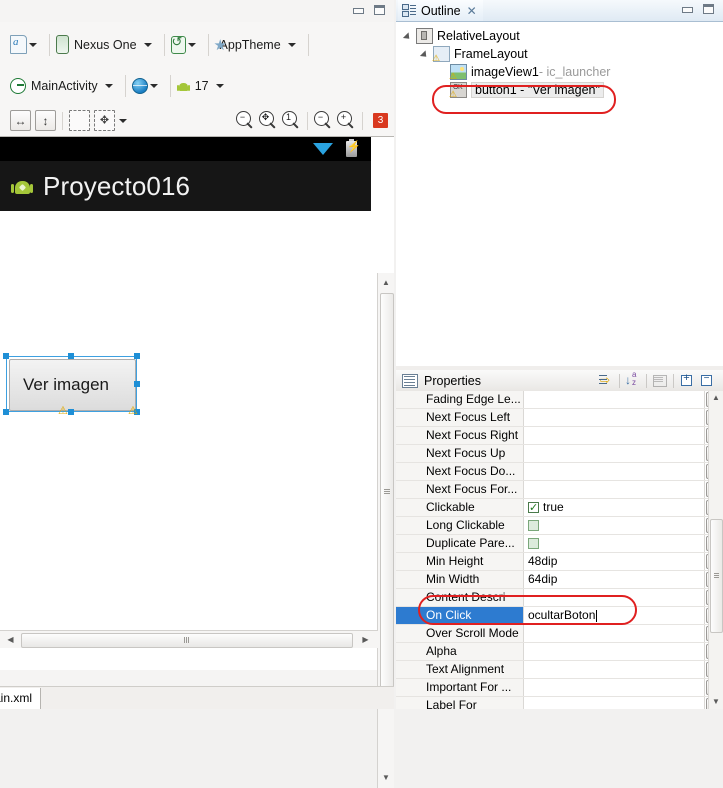 The image size is (723, 788). I want to click on tab-outline: Outline ✕, so click(440, 10).